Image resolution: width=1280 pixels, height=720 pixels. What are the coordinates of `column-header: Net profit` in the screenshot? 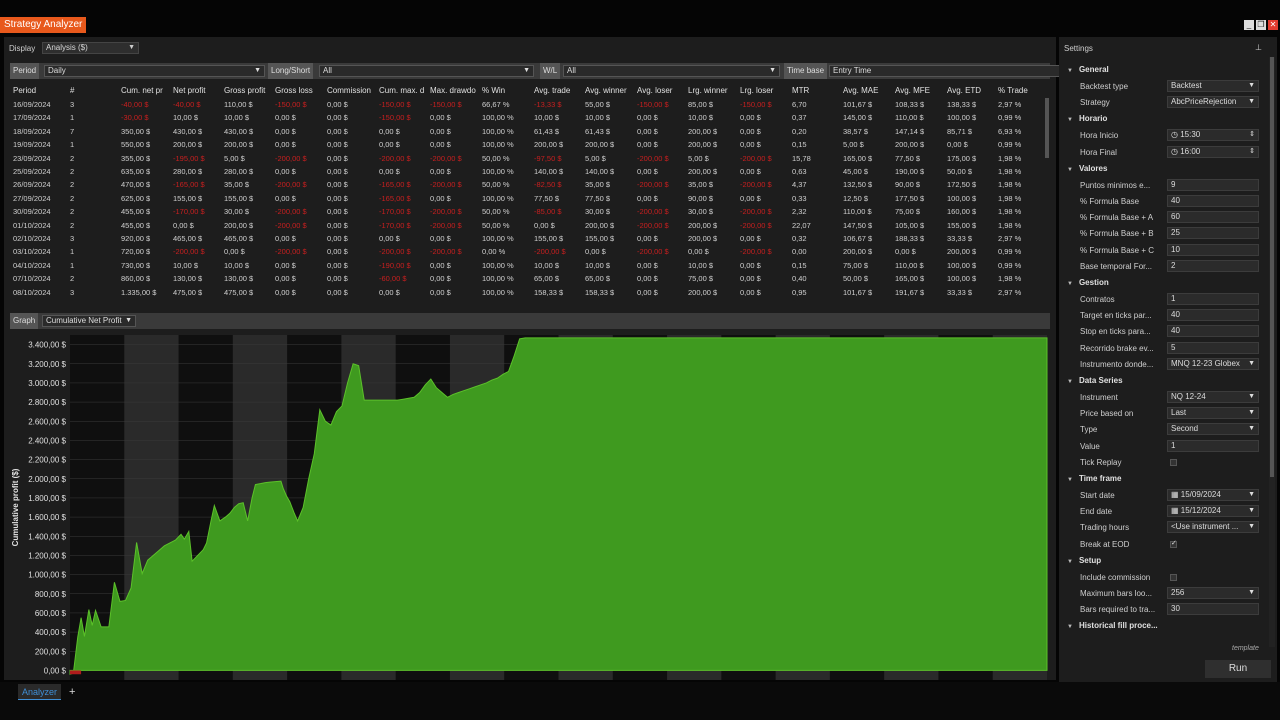 It's located at (197, 90).